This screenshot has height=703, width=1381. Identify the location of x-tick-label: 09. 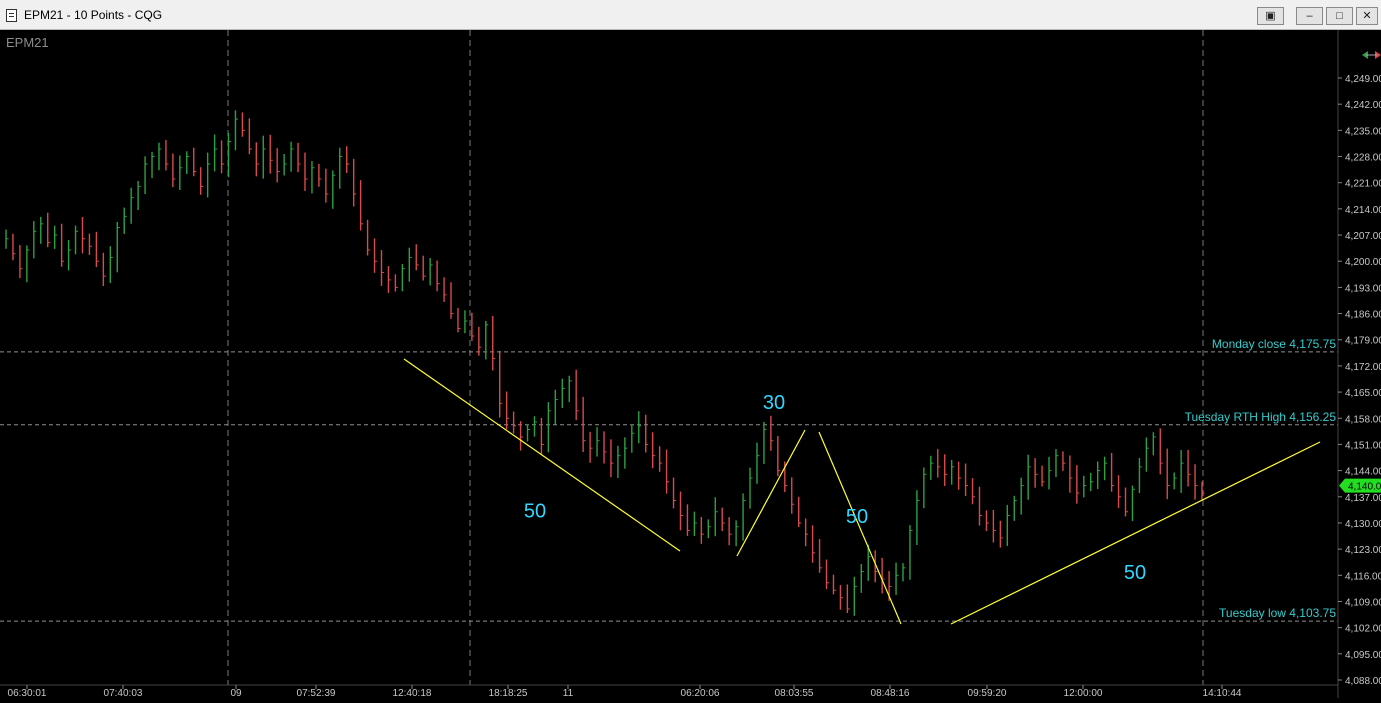
(236, 693).